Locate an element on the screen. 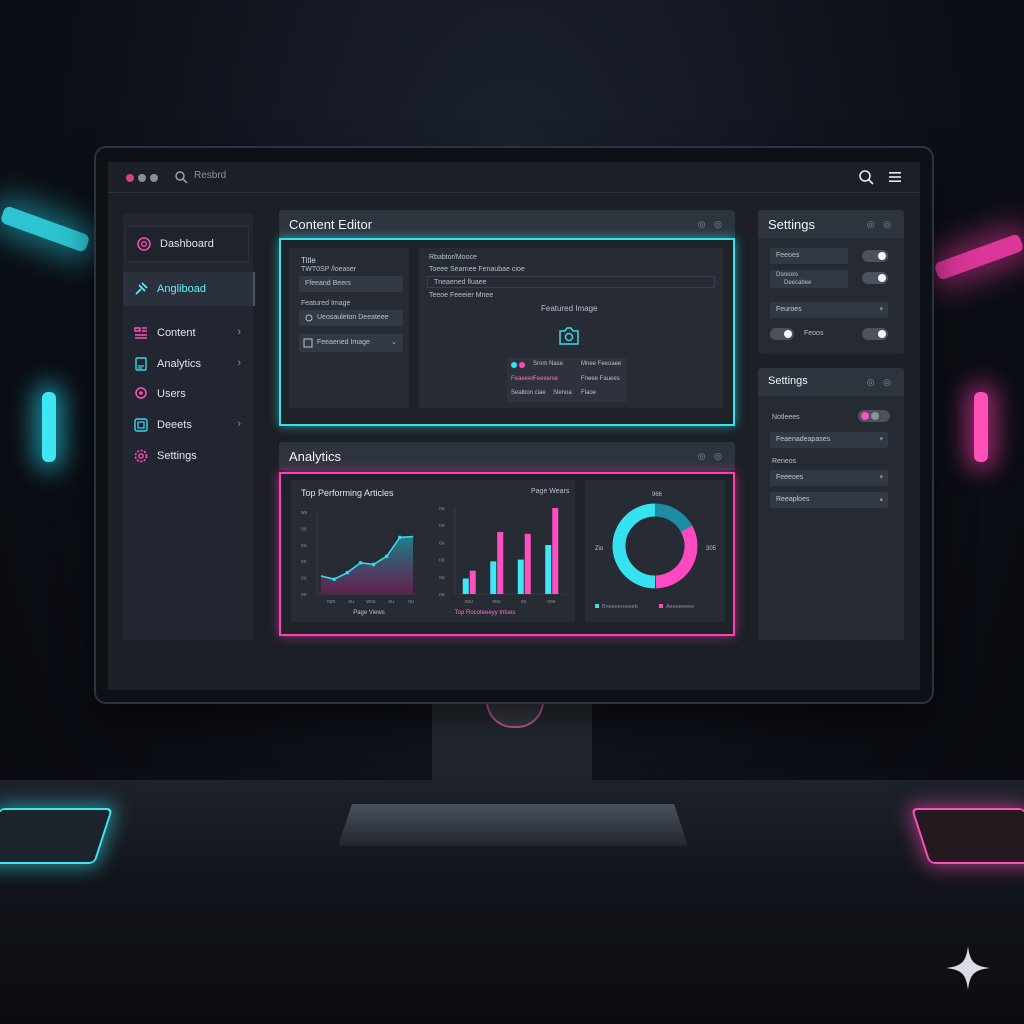  sidebar-item-label: Deeets is located at coordinates (174, 425).